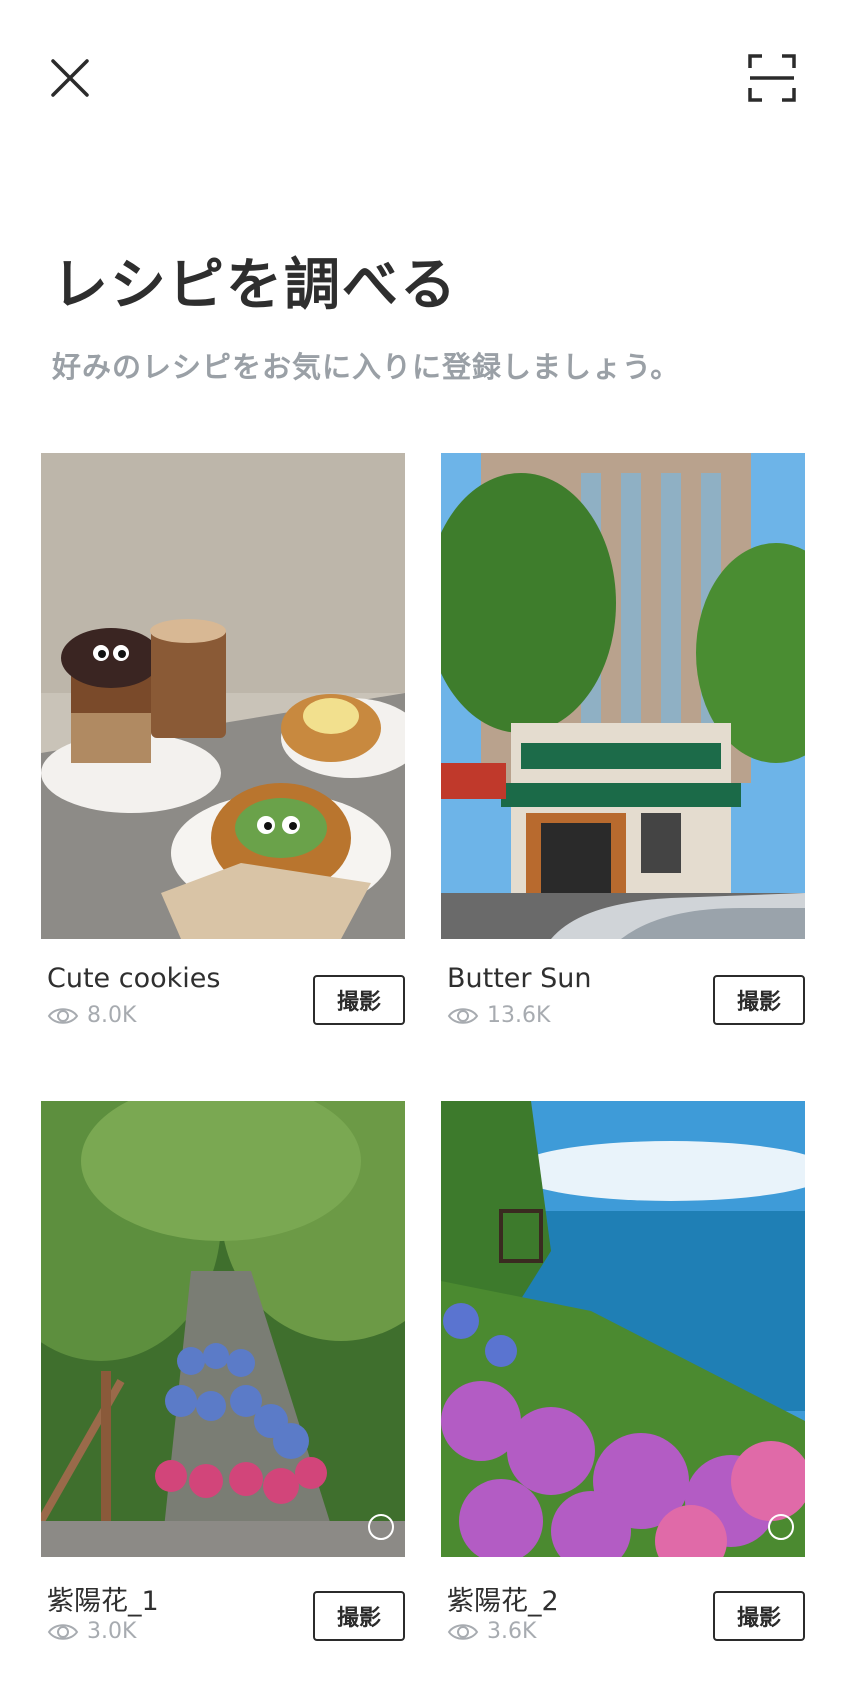 The image size is (843, 1687). Describe the element at coordinates (112, 1631) in the screenshot. I see `view-count-value: 3.0K` at that location.